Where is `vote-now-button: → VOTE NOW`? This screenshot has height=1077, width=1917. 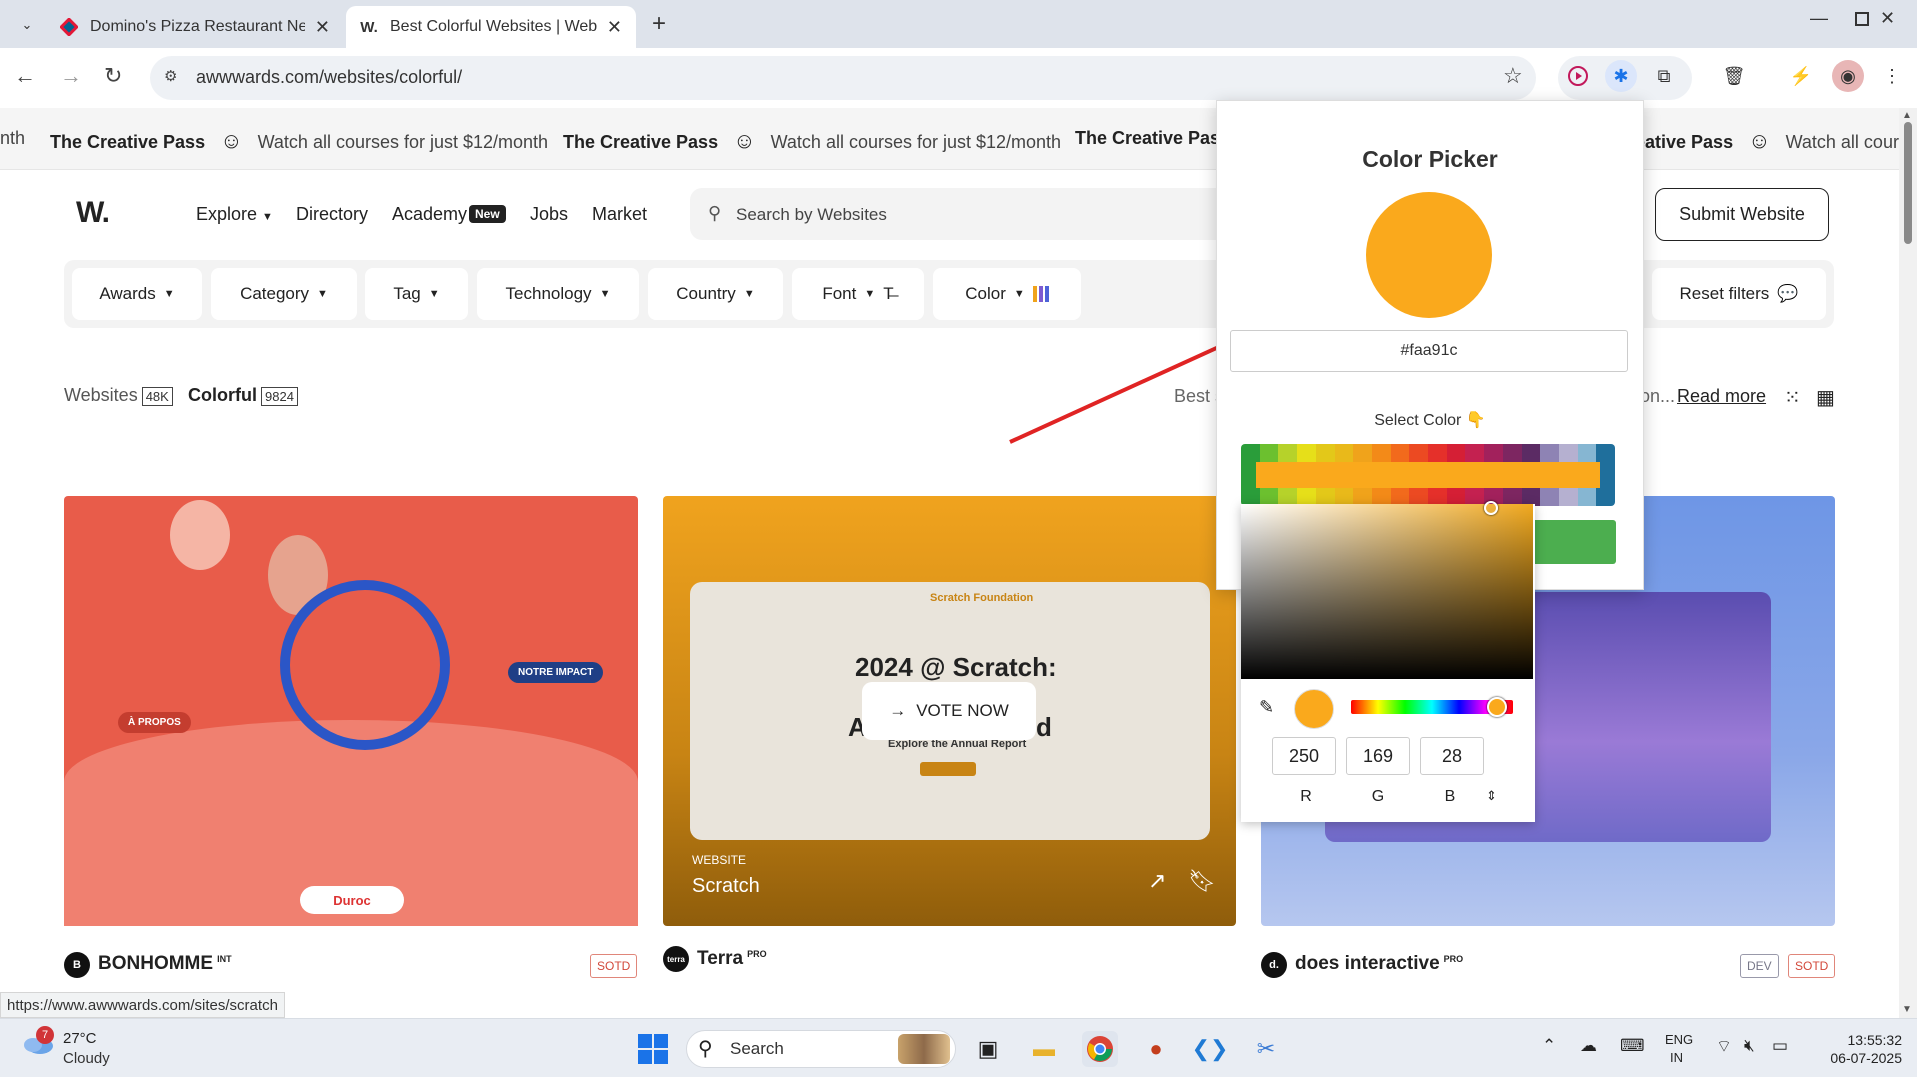 vote-now-button: → VOTE NOW is located at coordinates (949, 711).